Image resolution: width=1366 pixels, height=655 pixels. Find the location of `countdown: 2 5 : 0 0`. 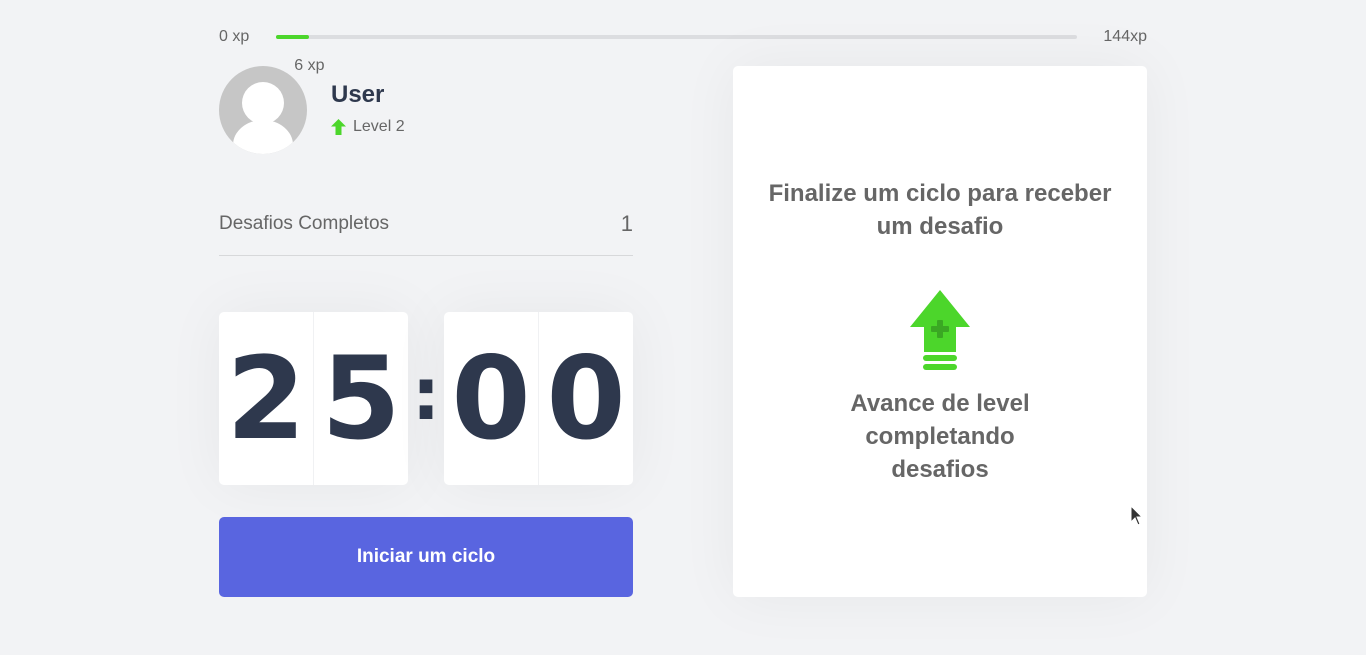

countdown: 2 5 : 0 0 is located at coordinates (426, 398).